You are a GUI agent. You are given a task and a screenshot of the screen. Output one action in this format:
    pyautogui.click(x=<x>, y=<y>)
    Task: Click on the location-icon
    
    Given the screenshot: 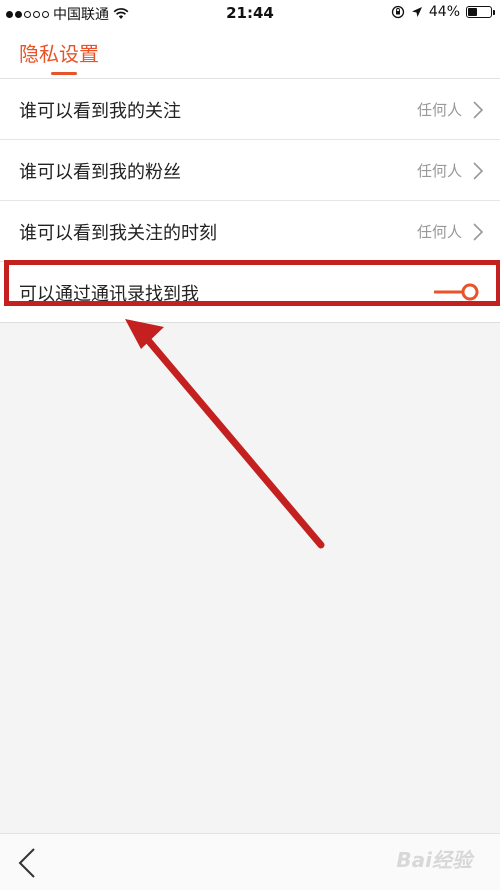 What is the action you would take?
    pyautogui.click(x=416, y=12)
    